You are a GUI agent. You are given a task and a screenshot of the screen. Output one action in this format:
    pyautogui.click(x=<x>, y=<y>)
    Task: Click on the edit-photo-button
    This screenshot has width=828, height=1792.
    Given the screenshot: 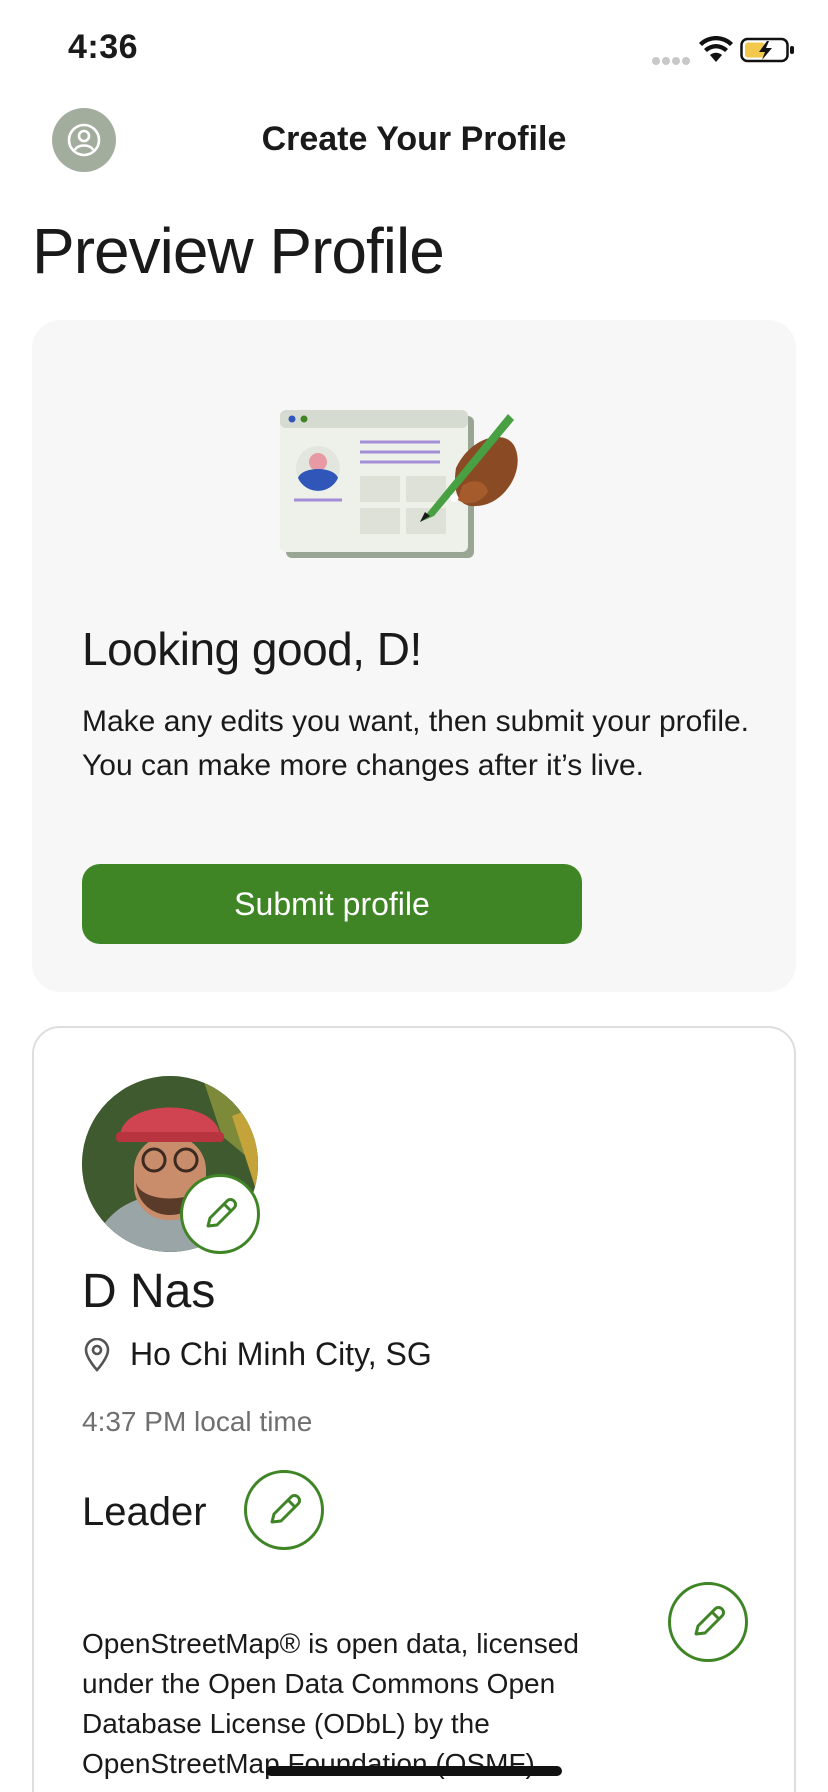 What is the action you would take?
    pyautogui.click(x=220, y=1214)
    